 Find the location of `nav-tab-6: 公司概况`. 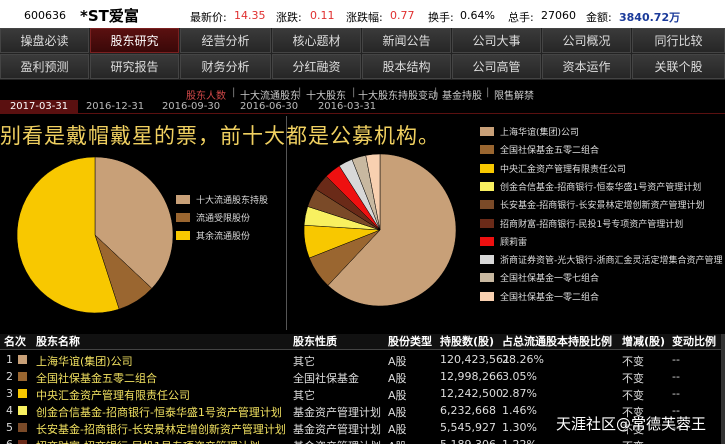

nav-tab-6: 公司概况 is located at coordinates (586, 40).